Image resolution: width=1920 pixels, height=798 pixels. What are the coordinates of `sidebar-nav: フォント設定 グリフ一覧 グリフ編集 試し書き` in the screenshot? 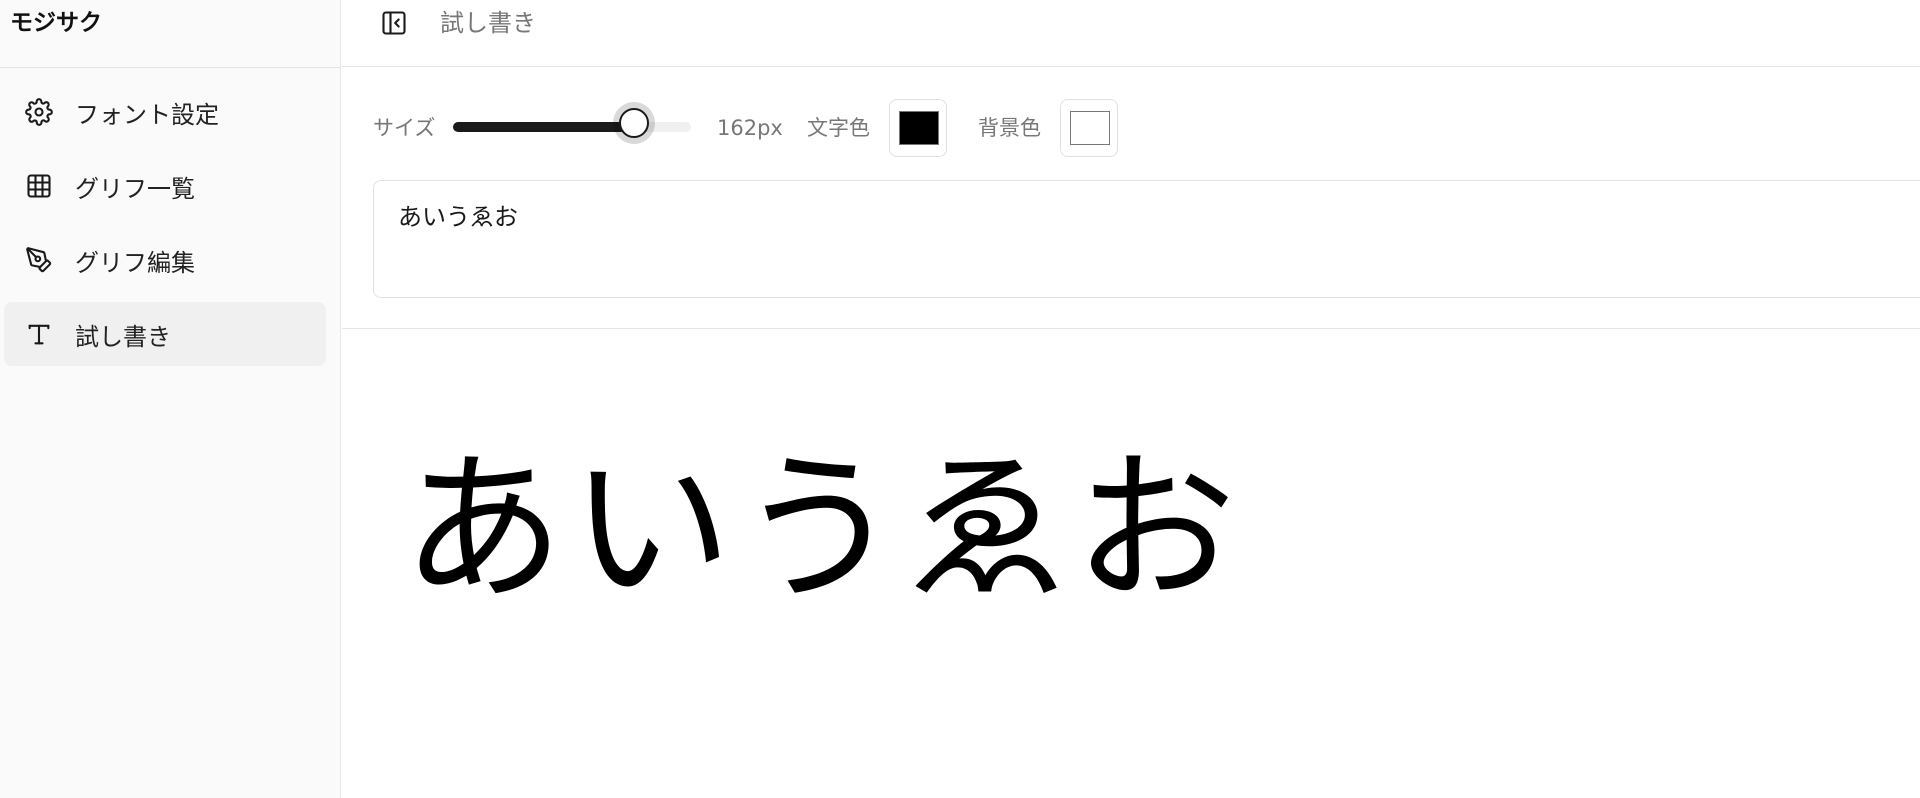 It's located at (165, 228).